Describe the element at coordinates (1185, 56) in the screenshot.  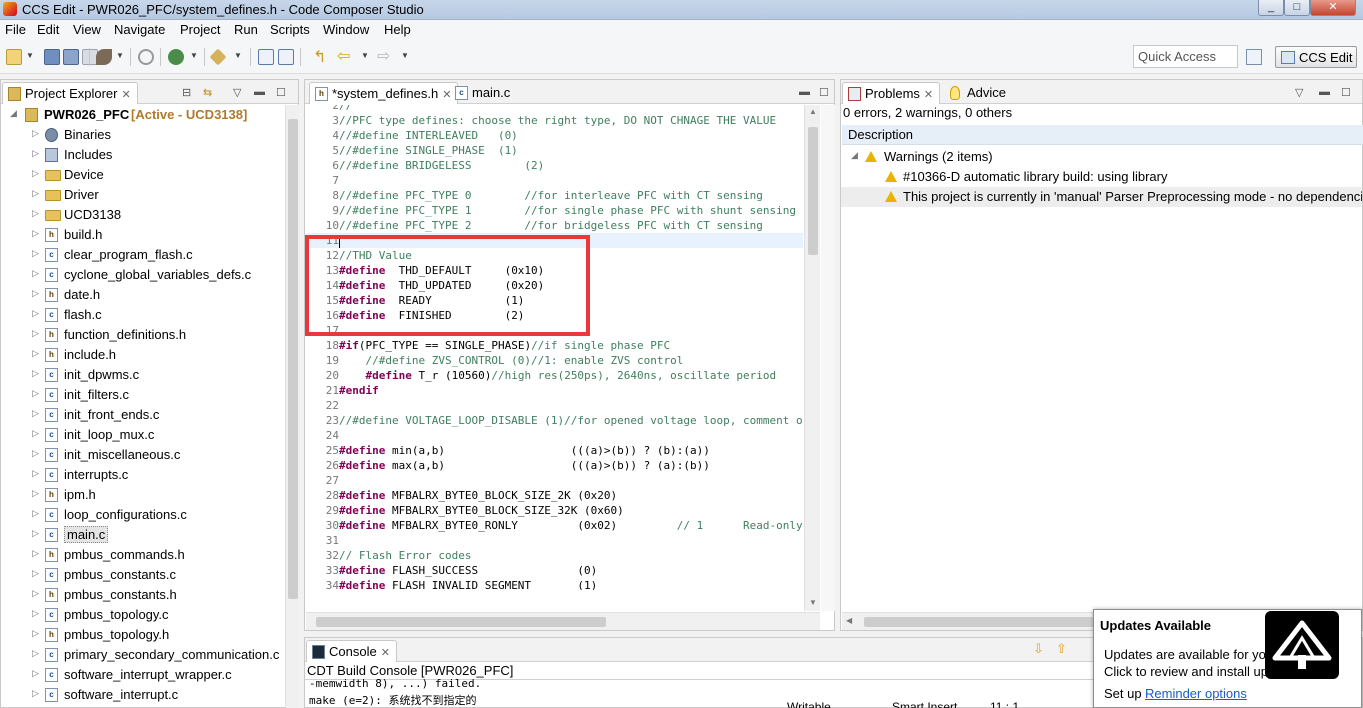
I see `quick-access-input: Quick Access` at that location.